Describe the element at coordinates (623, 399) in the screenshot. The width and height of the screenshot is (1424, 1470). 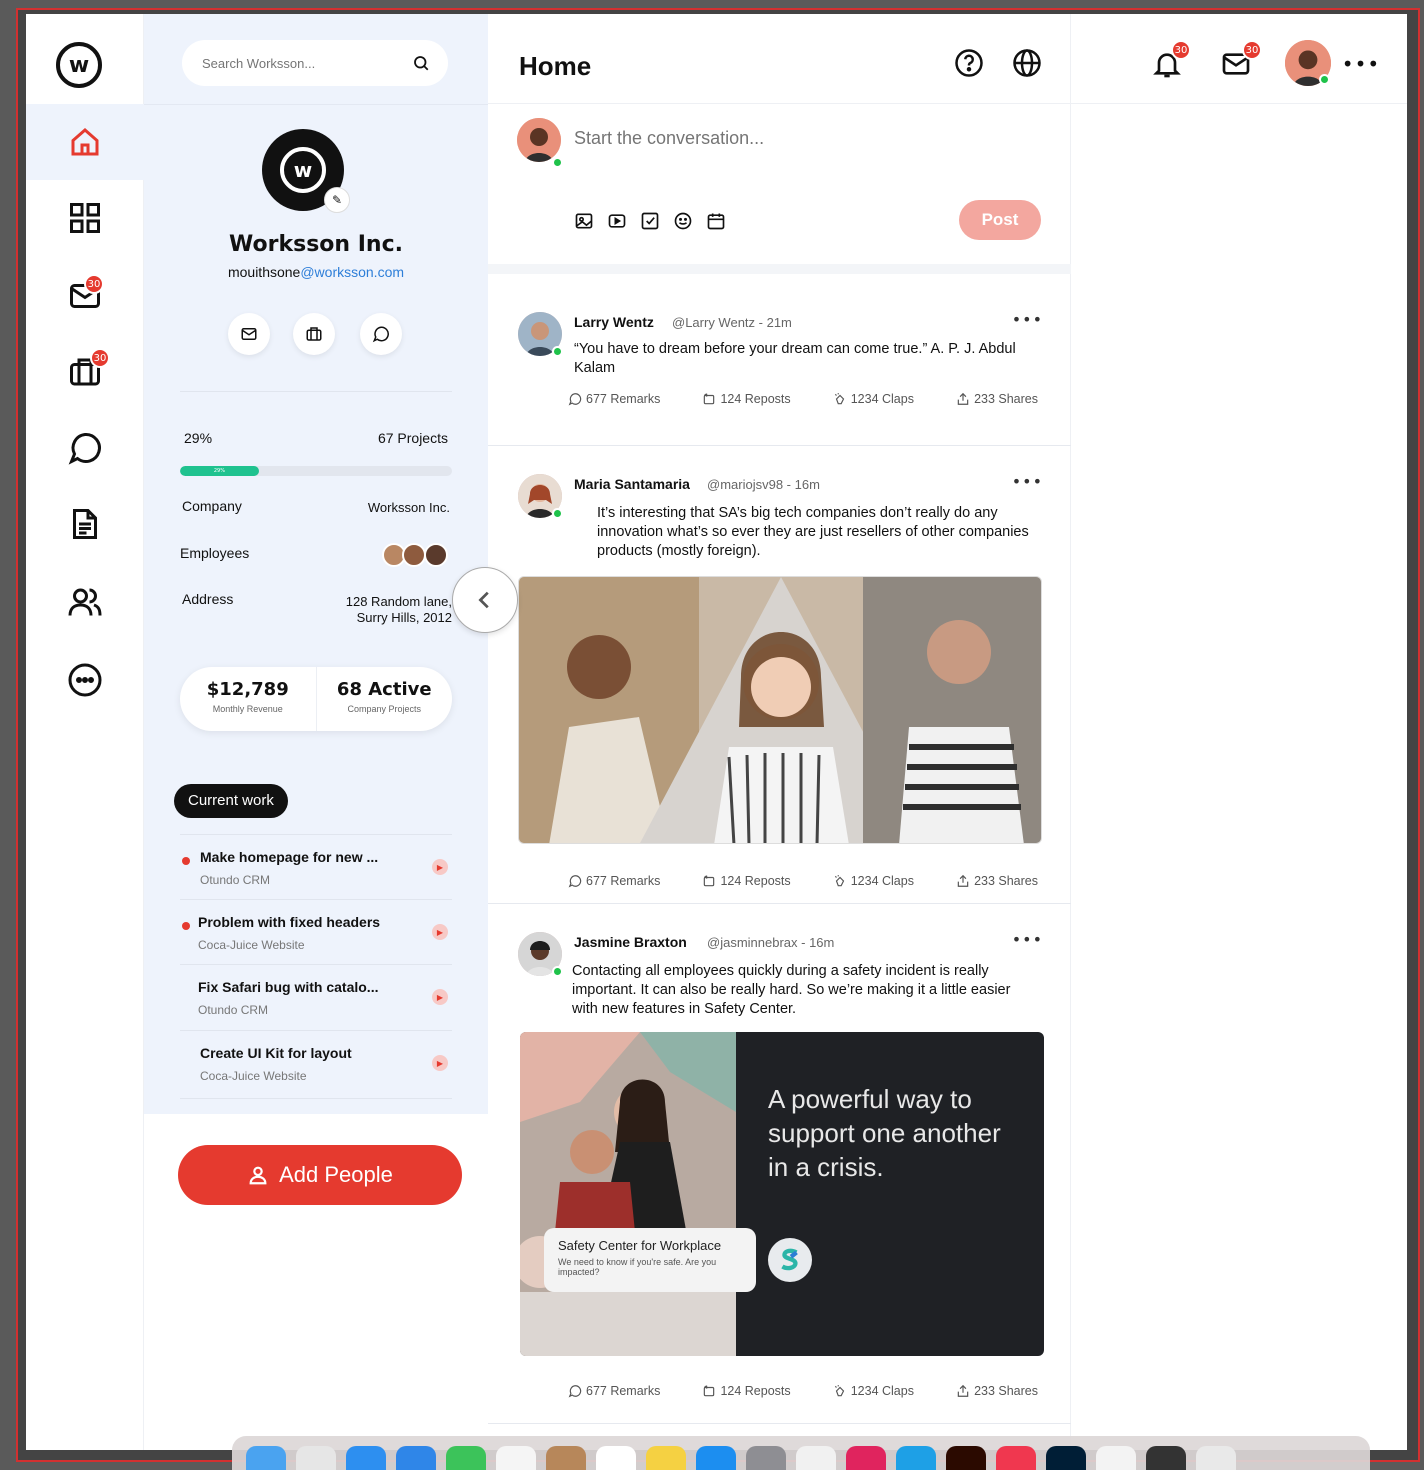
I see `remarks-count: 677 Remarks` at that location.